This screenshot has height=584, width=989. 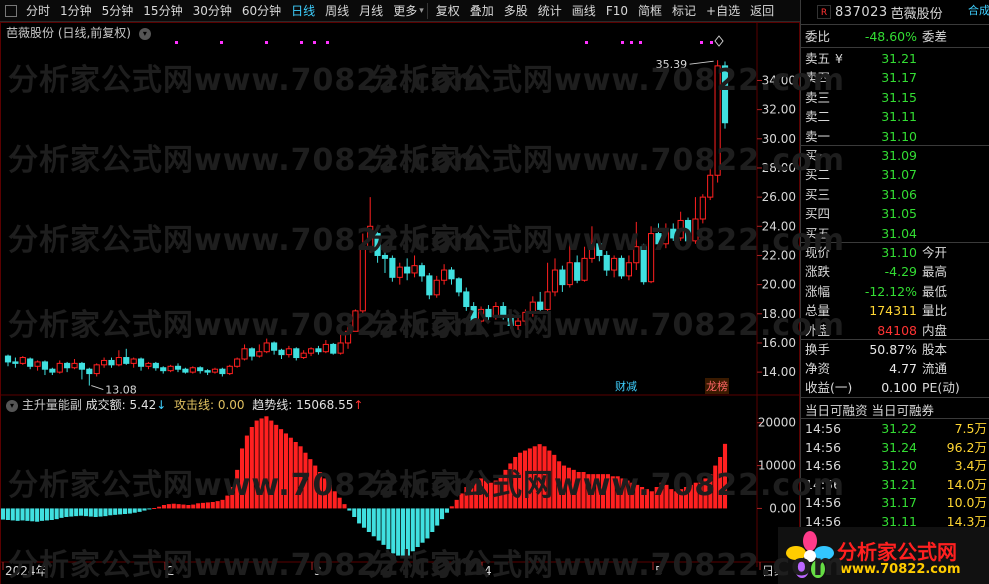 I want to click on toolbar-button: 多股, so click(x=516, y=11).